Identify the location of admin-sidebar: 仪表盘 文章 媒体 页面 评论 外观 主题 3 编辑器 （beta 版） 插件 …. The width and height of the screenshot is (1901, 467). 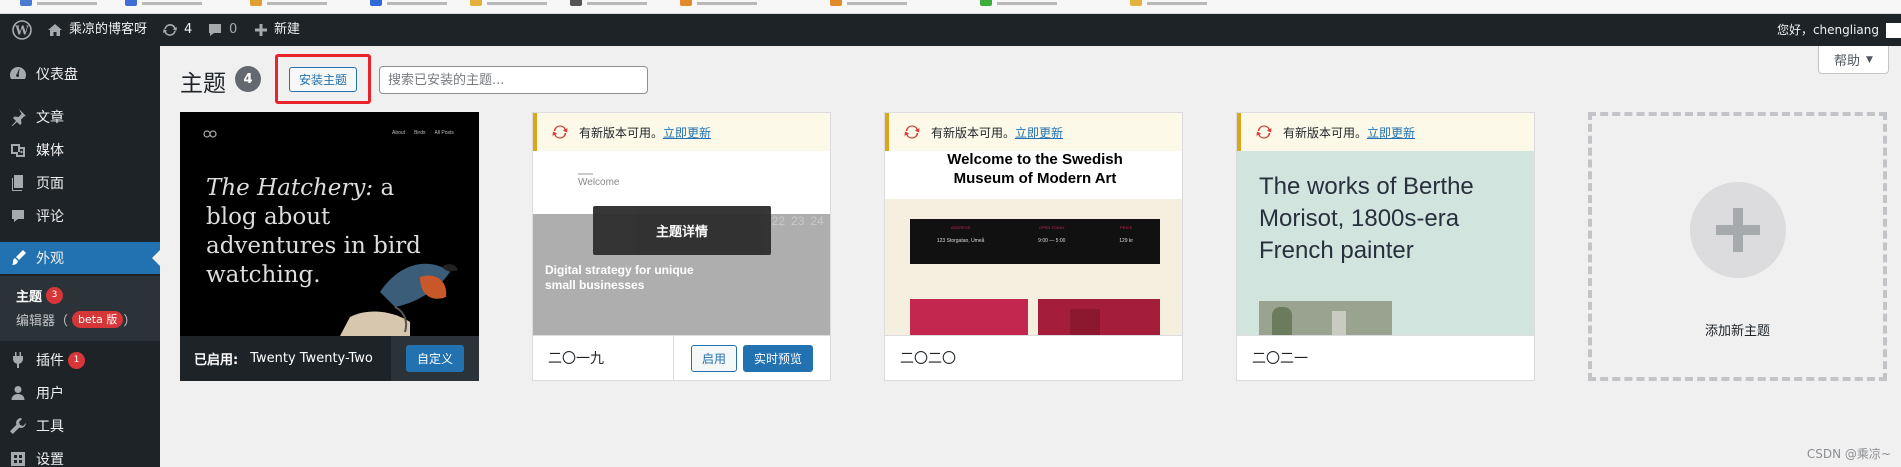
(80, 256).